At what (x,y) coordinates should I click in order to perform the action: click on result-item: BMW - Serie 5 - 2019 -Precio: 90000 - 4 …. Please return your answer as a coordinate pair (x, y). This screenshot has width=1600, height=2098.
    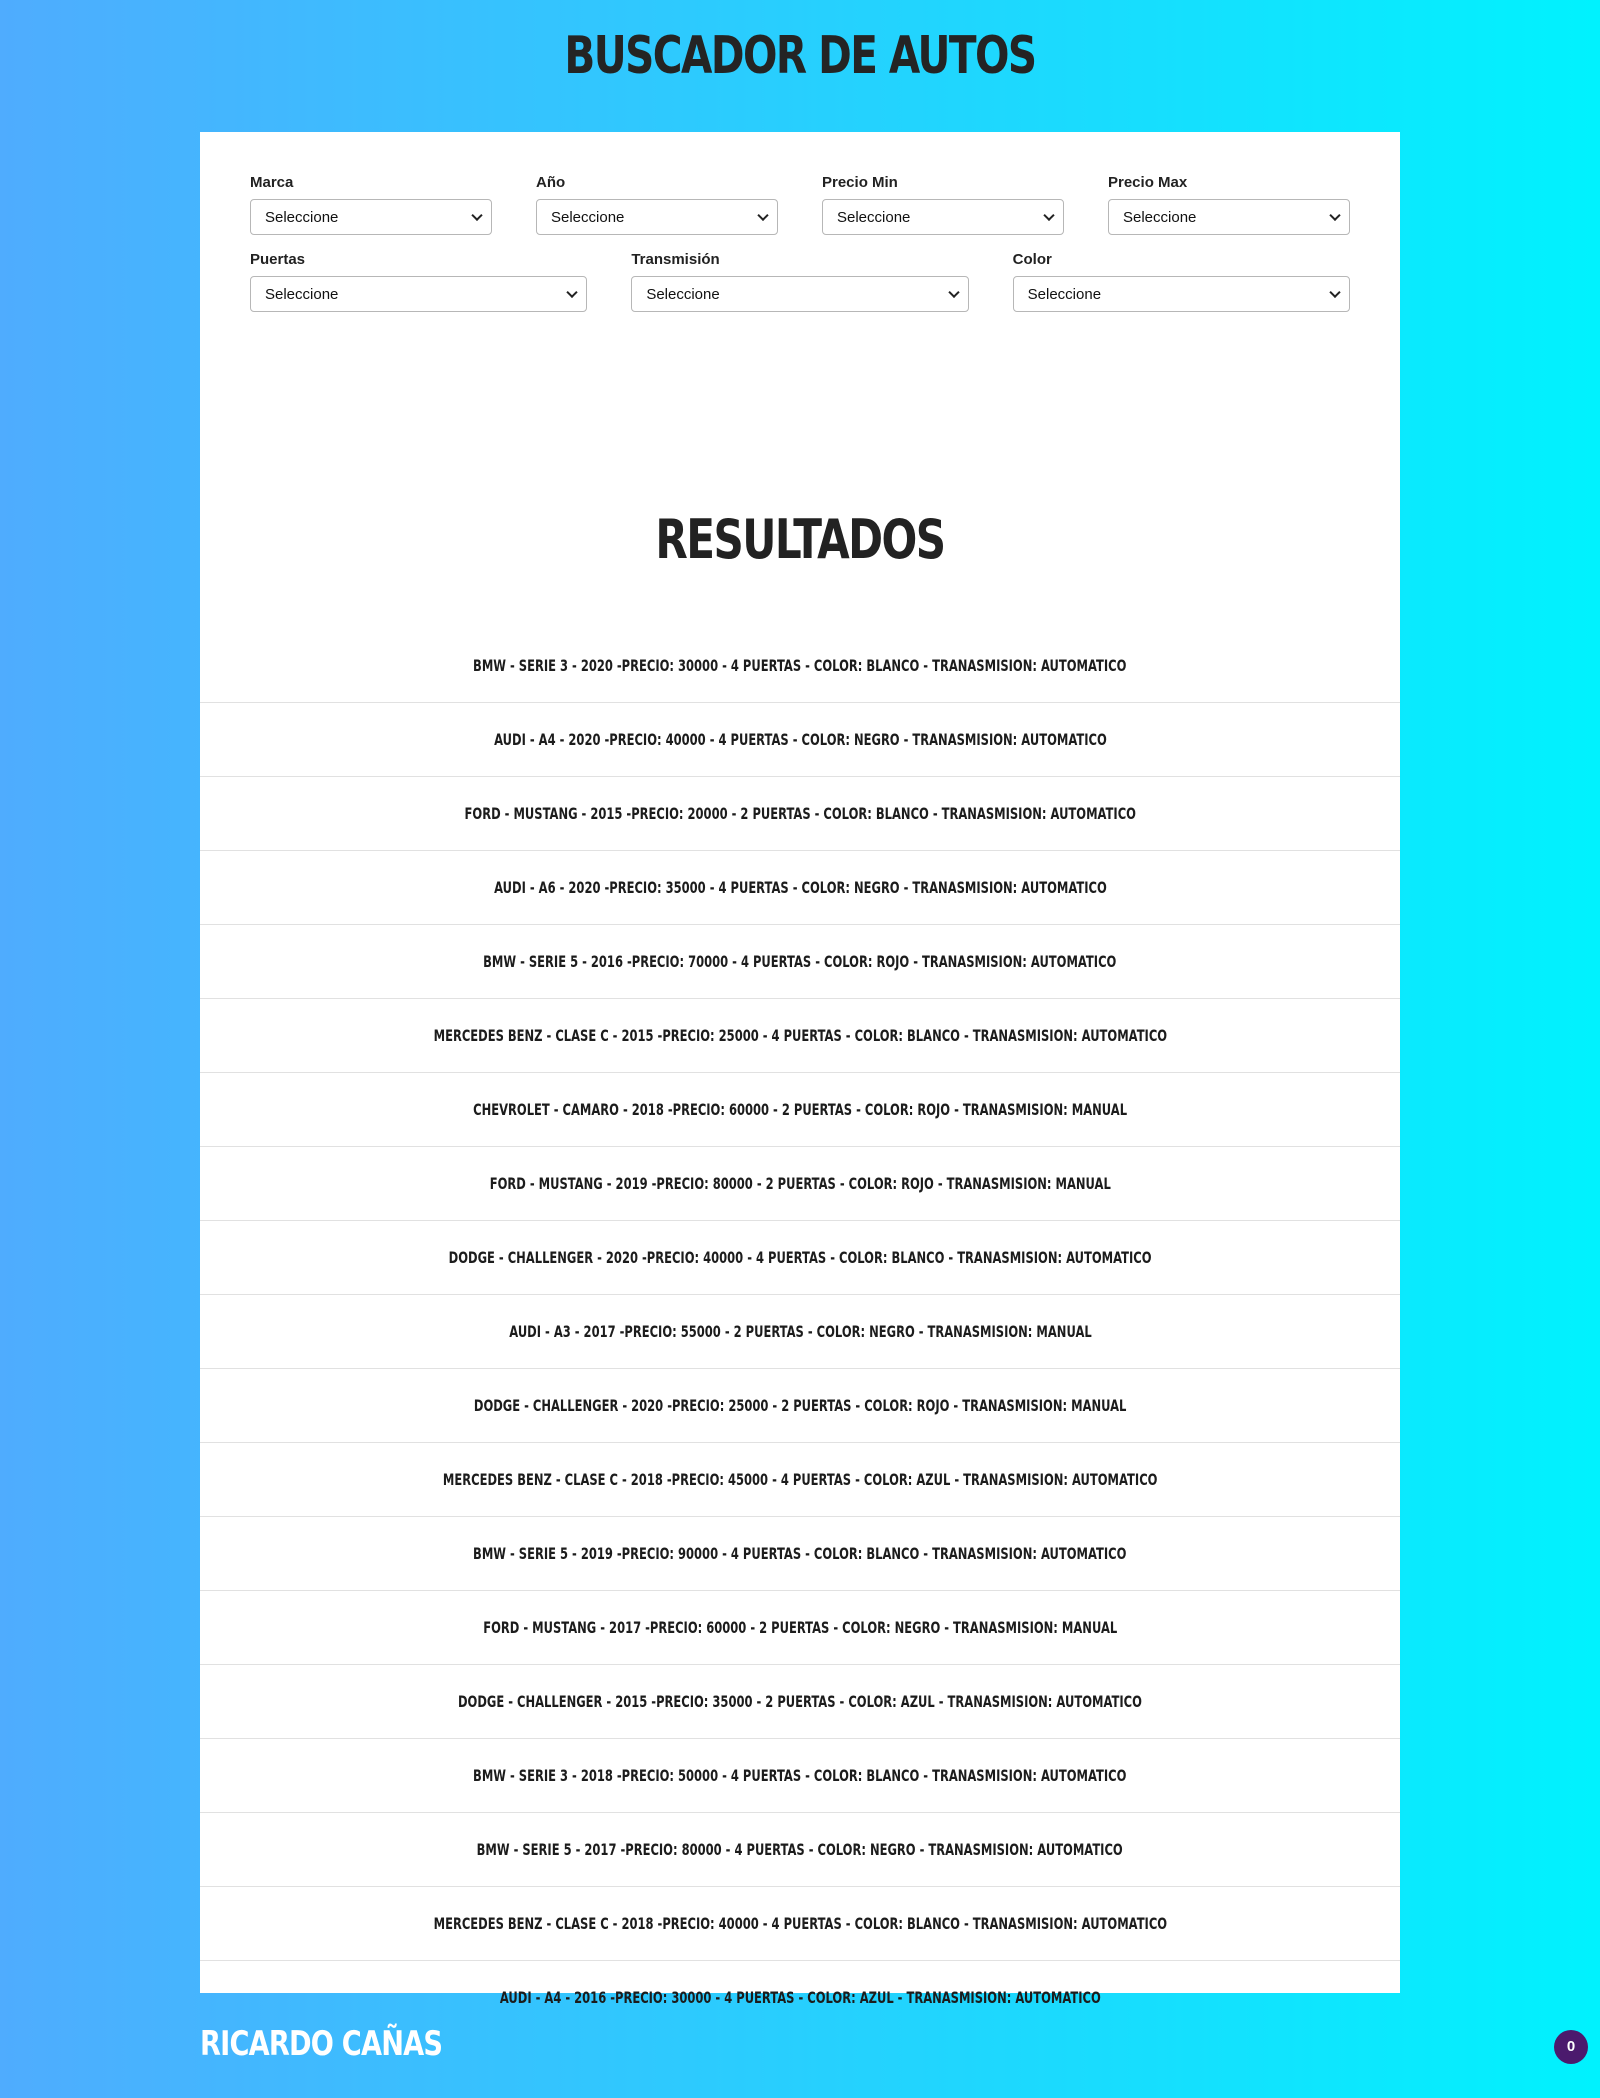
    Looking at the image, I should click on (800, 1554).